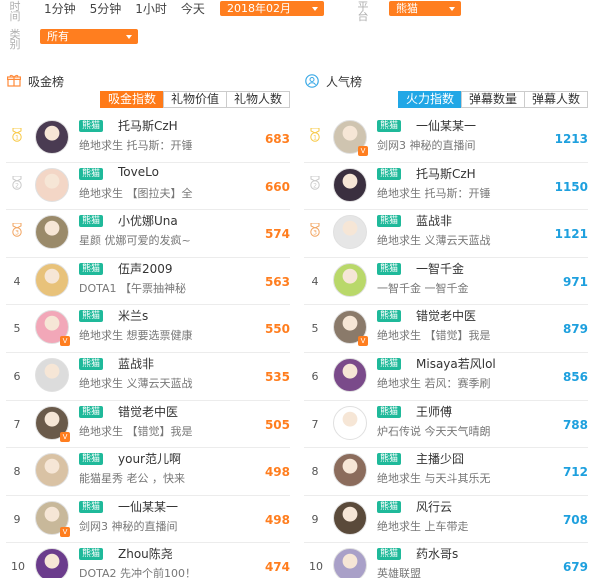 The image size is (594, 578). Describe the element at coordinates (440, 458) in the screenshot. I see `streamer-name: 主播少囧` at that location.